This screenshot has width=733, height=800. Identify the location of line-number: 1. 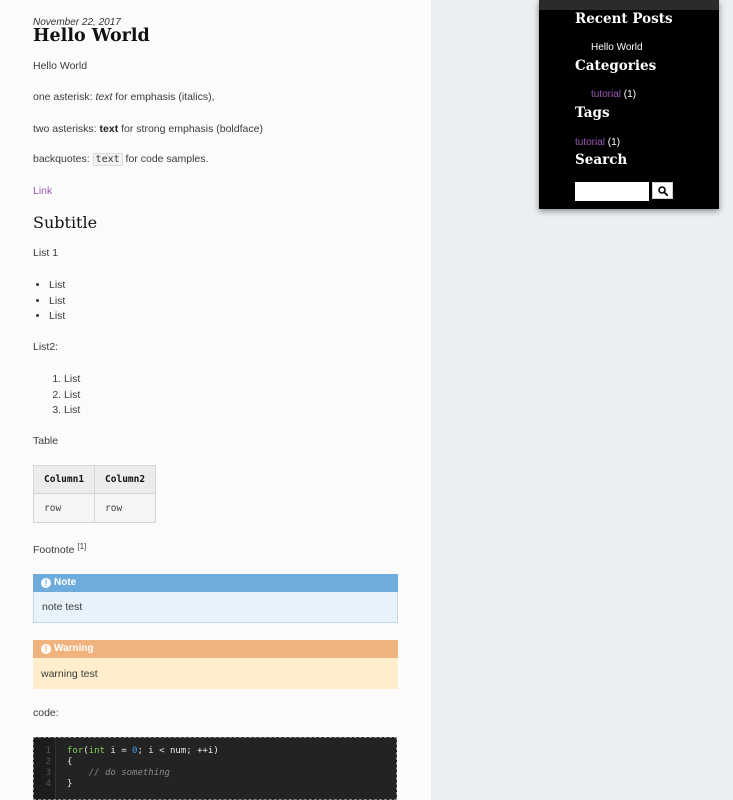
(48, 751).